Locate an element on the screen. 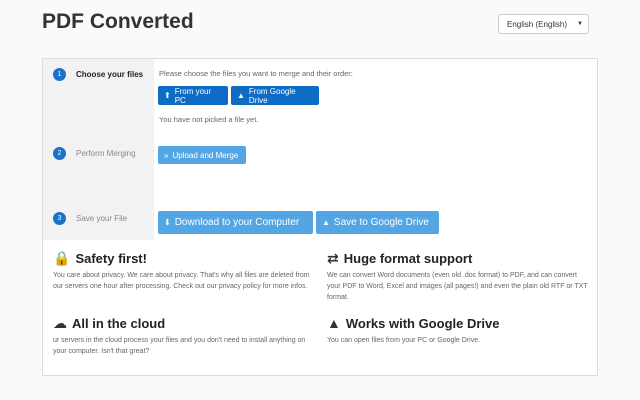 The width and height of the screenshot is (640, 400). step-number: 2 is located at coordinates (59, 153).